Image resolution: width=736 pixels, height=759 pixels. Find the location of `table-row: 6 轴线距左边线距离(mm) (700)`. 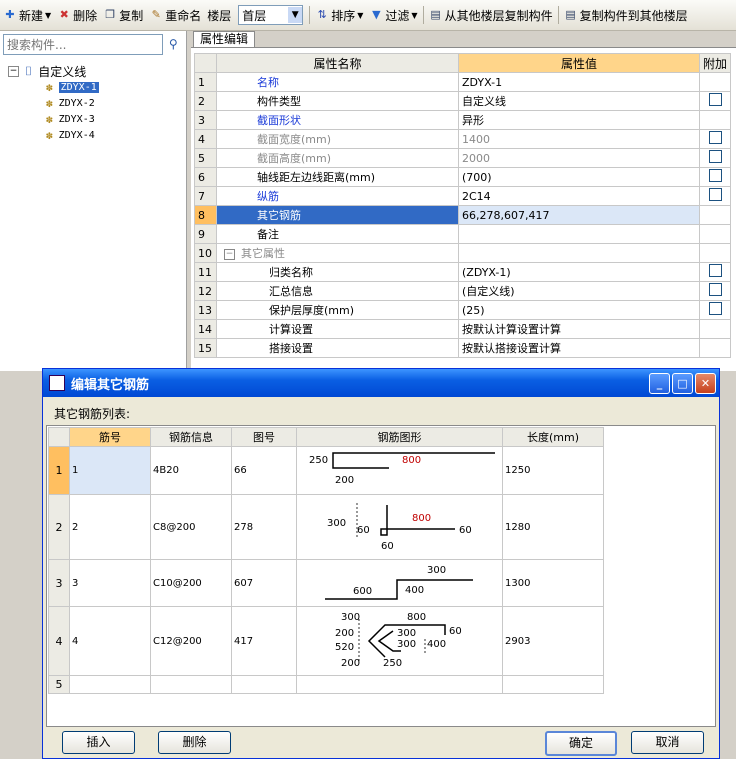

table-row: 6 轴线距左边线距离(mm) (700) is located at coordinates (463, 177).